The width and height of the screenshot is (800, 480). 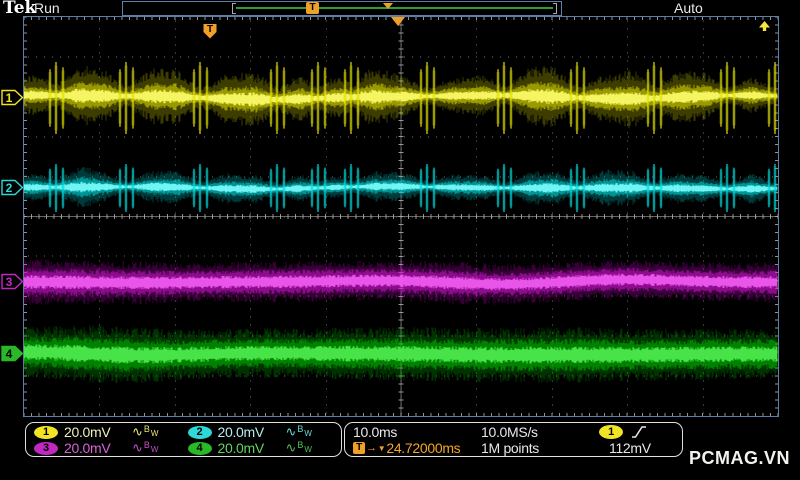 I want to click on svg-text: 4, so click(x=9, y=354).